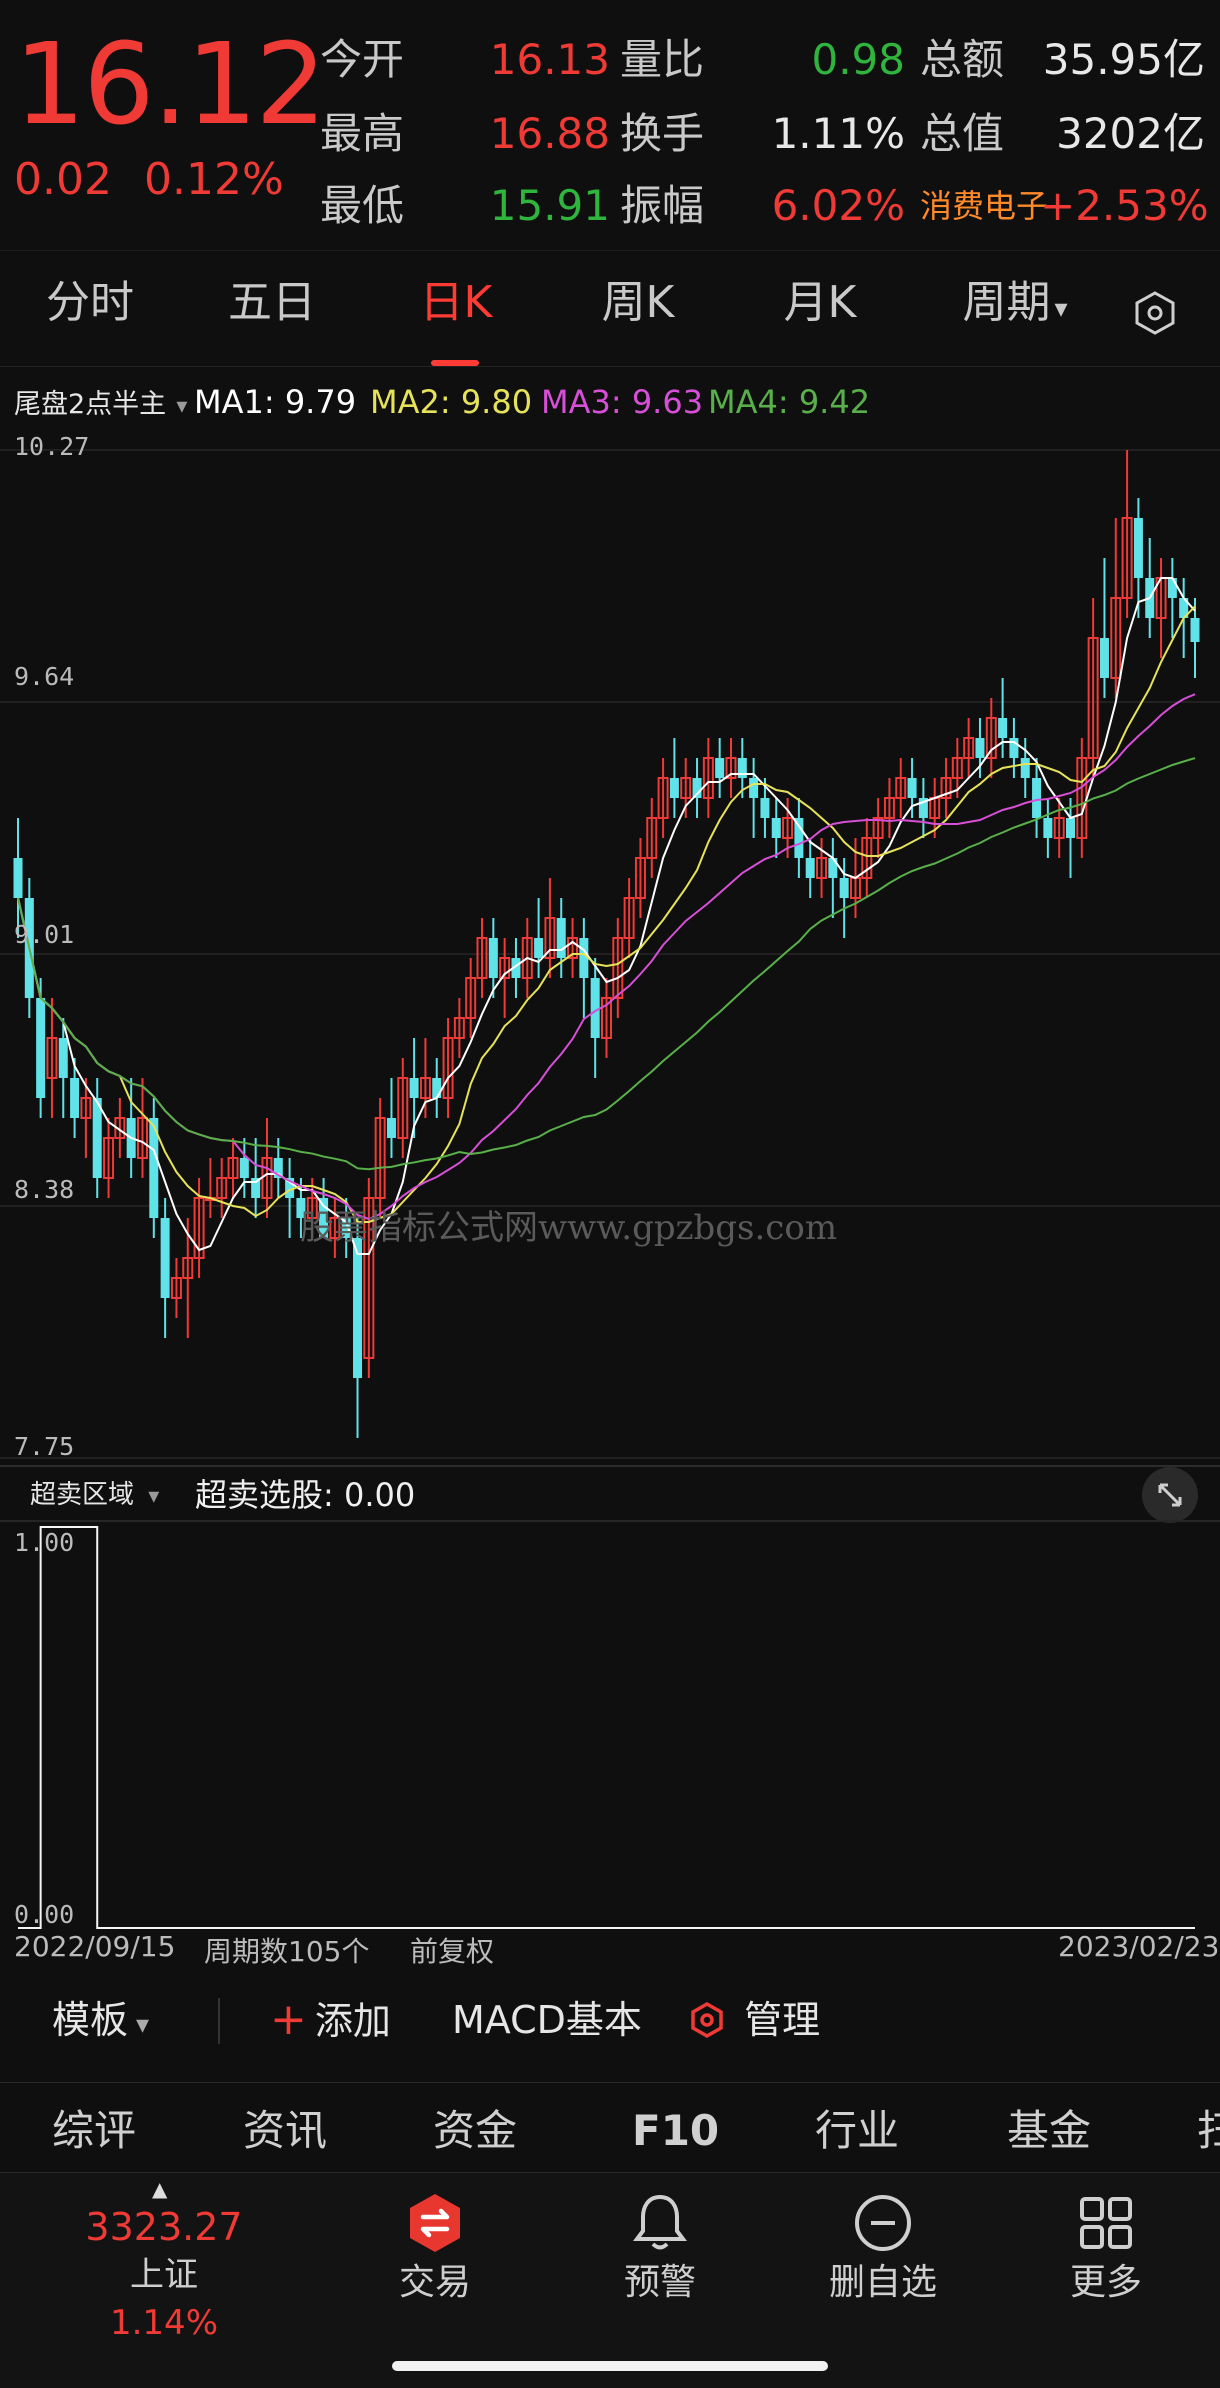 The width and height of the screenshot is (1220, 2388). I want to click on index-quote: 3323.27 上证 1.14%, so click(164, 2275).